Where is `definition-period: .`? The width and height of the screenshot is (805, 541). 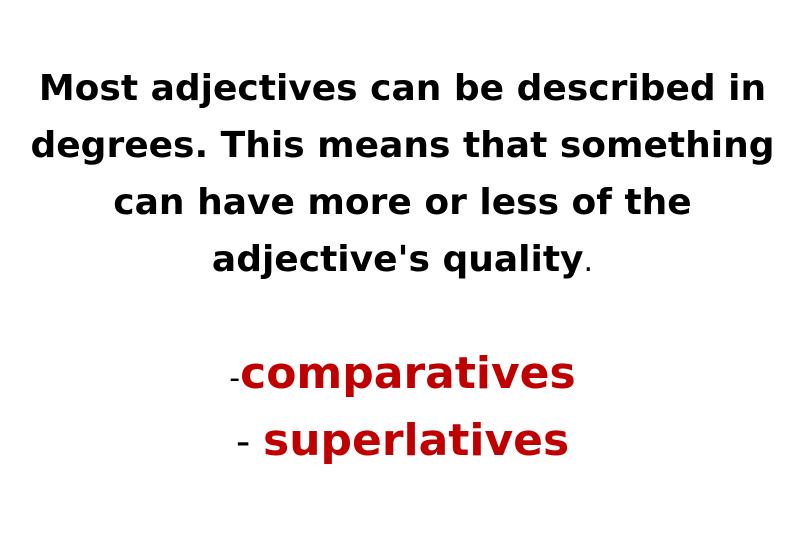 definition-period: . is located at coordinates (588, 261).